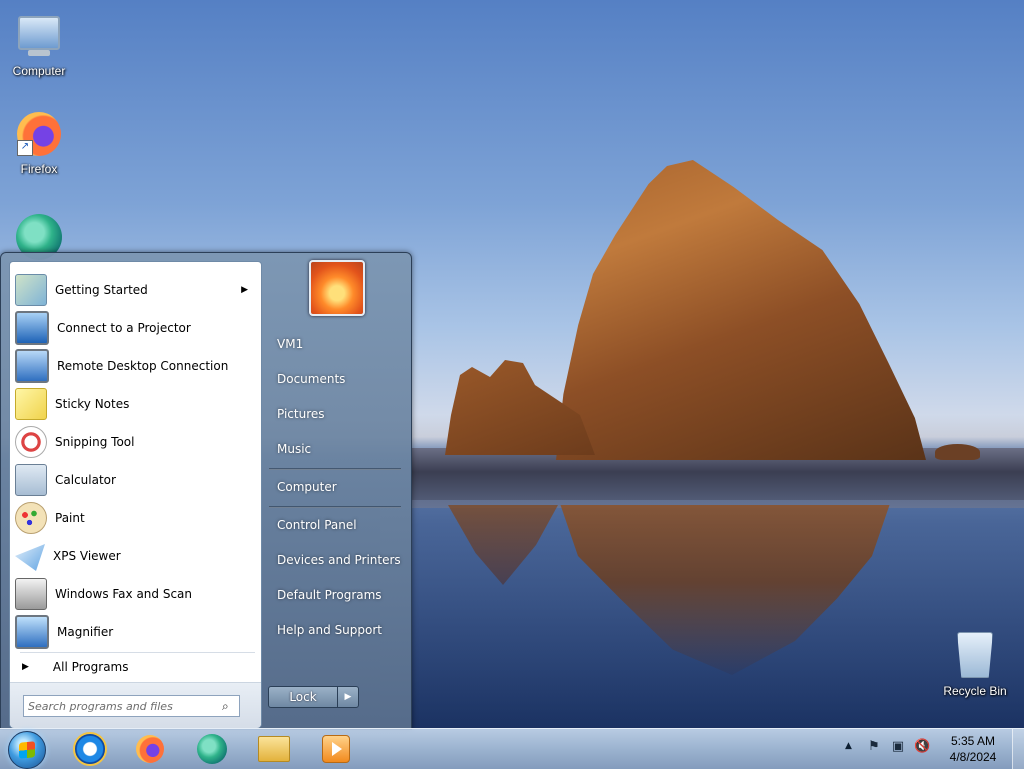 Image resolution: width=1024 pixels, height=769 pixels. What do you see at coordinates (135, 442) in the screenshot?
I see `program-snipping-tool: Snipping Tool` at bounding box center [135, 442].